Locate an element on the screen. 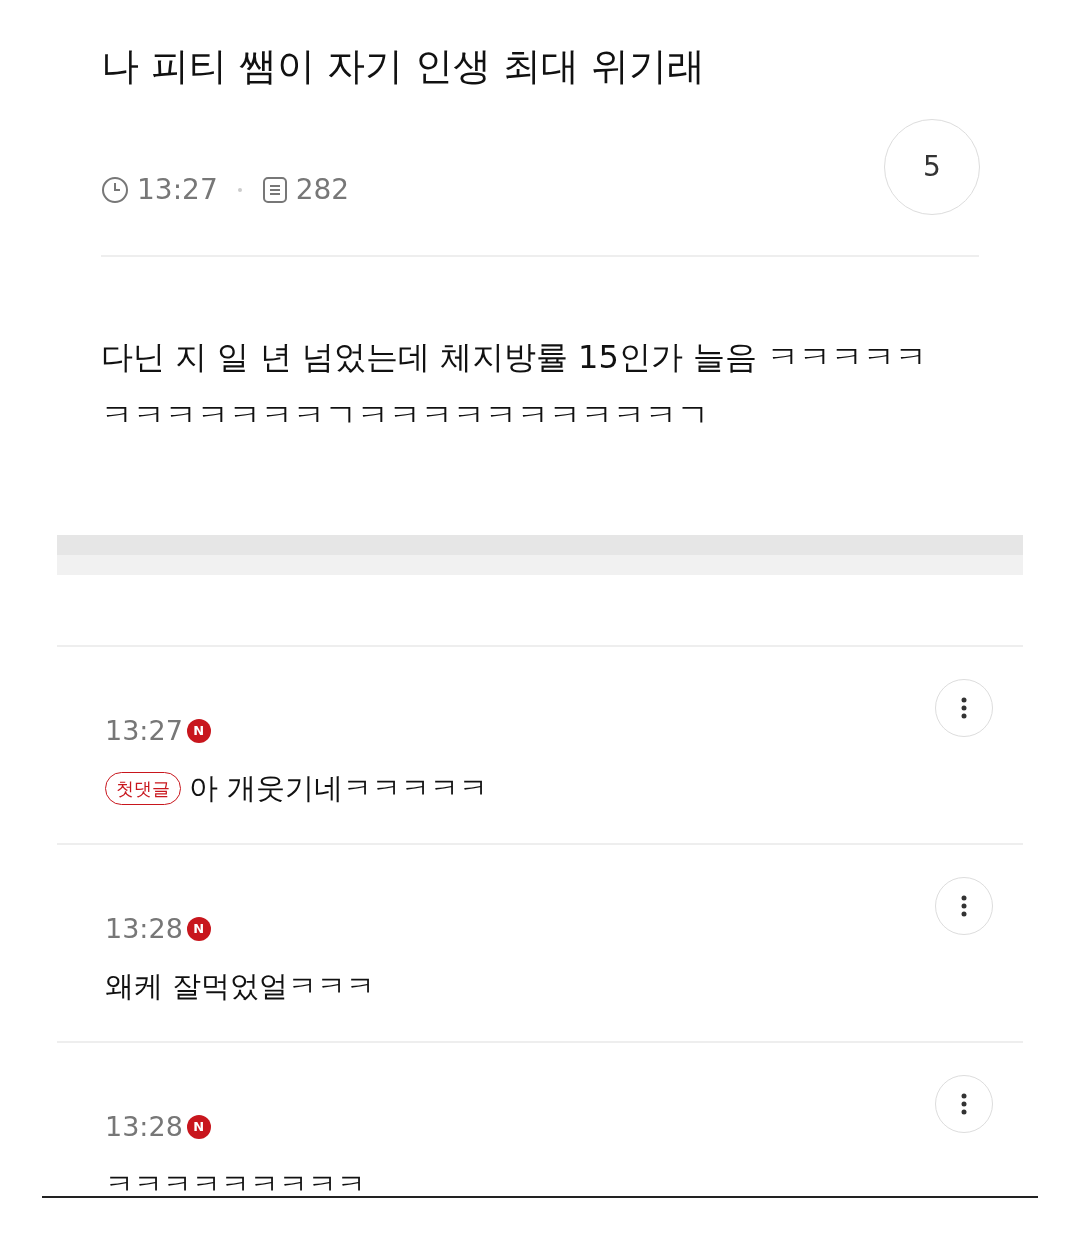  comment-text: 아 개웃기네ㅋㅋㅋㅋㅋ is located at coordinates (339, 789).